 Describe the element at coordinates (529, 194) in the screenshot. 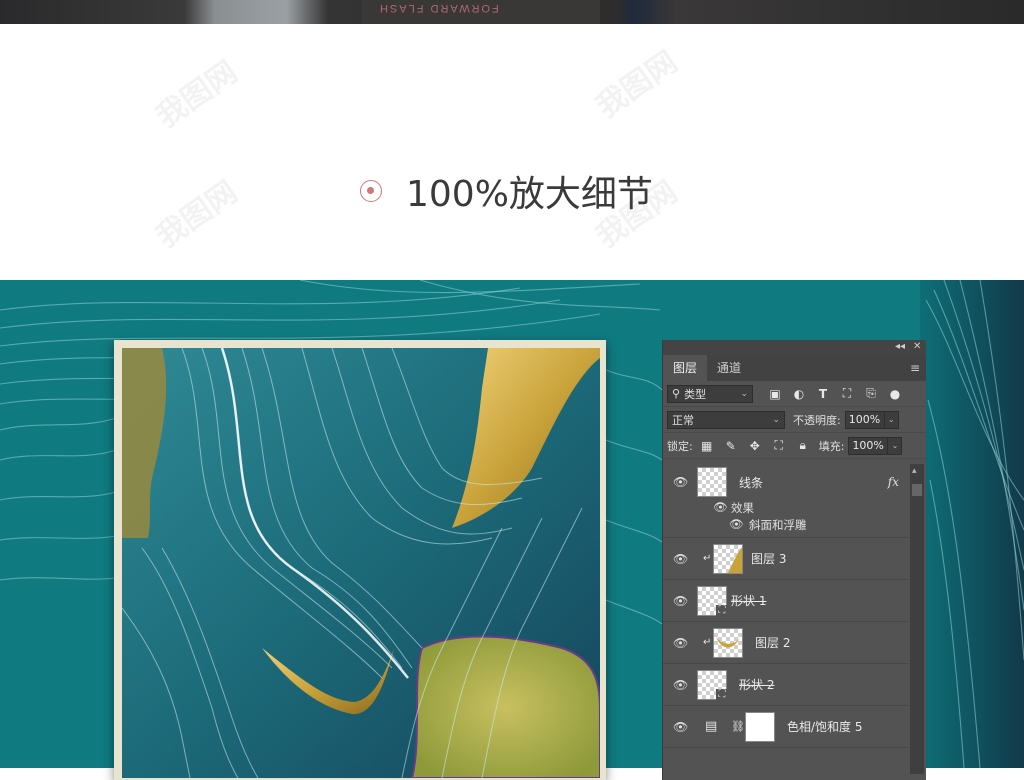

I see `heading-text: 100%放大细节` at that location.